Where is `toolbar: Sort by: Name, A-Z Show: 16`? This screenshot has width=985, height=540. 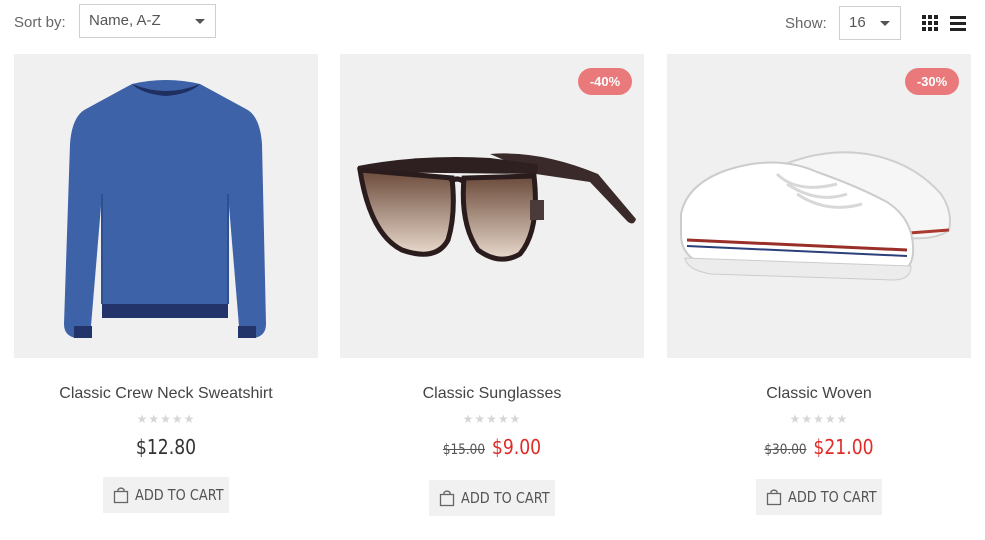
toolbar: Sort by: Name, A-Z Show: 16 is located at coordinates (492, 23).